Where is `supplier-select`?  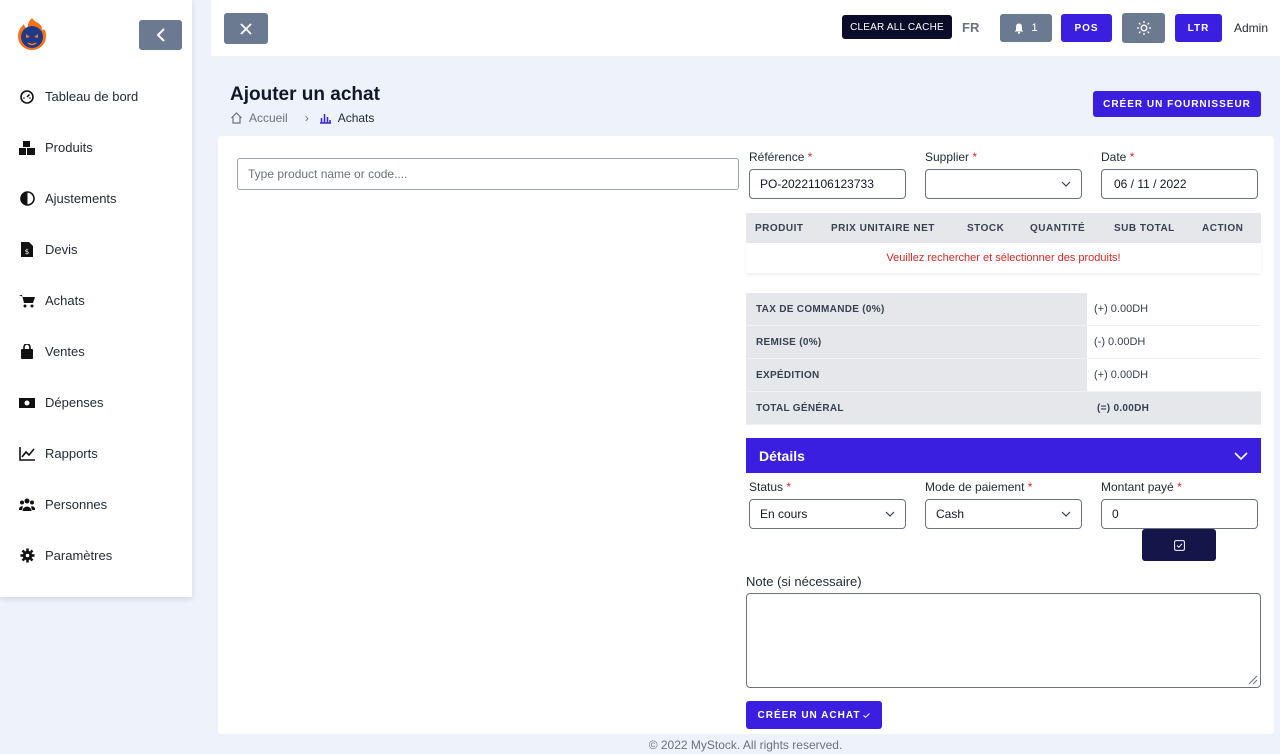
supplier-select is located at coordinates (1003, 184).